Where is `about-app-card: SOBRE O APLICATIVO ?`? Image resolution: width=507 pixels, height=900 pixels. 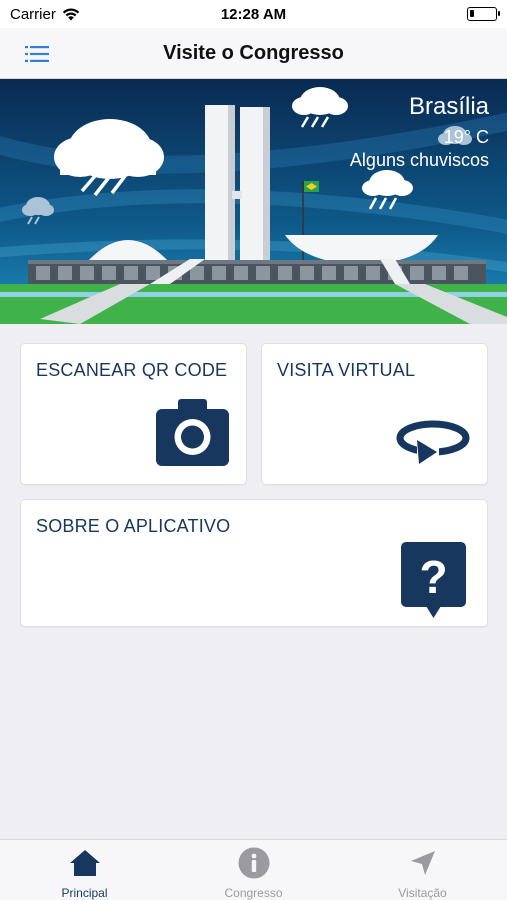 about-app-card: SOBRE O APLICATIVO ? is located at coordinates (254, 563).